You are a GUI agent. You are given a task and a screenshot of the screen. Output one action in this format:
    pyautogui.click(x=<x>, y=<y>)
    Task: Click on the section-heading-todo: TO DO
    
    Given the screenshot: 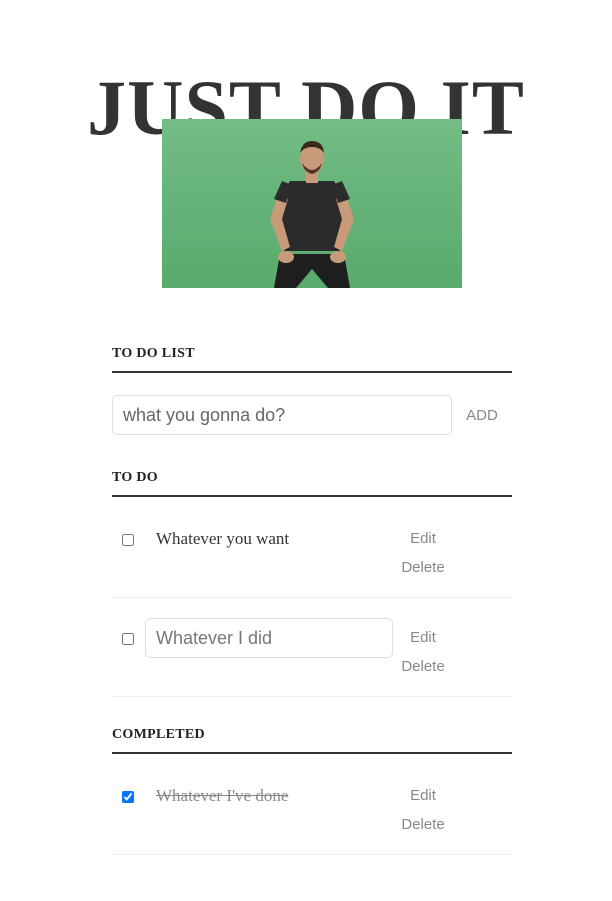 What is the action you would take?
    pyautogui.click(x=312, y=483)
    